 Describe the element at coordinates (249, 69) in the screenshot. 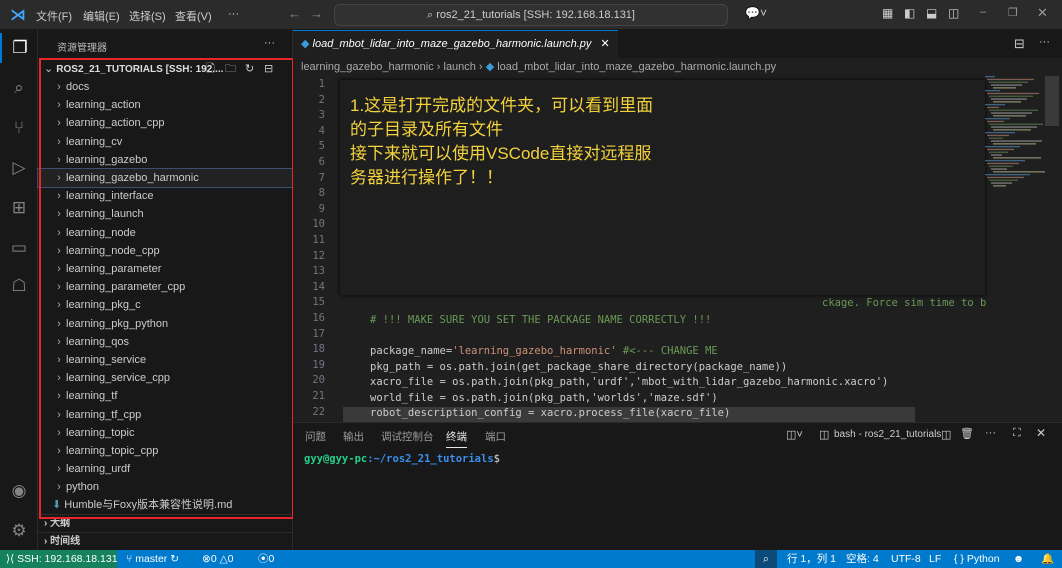

I see `refresh-icon: ↻` at that location.